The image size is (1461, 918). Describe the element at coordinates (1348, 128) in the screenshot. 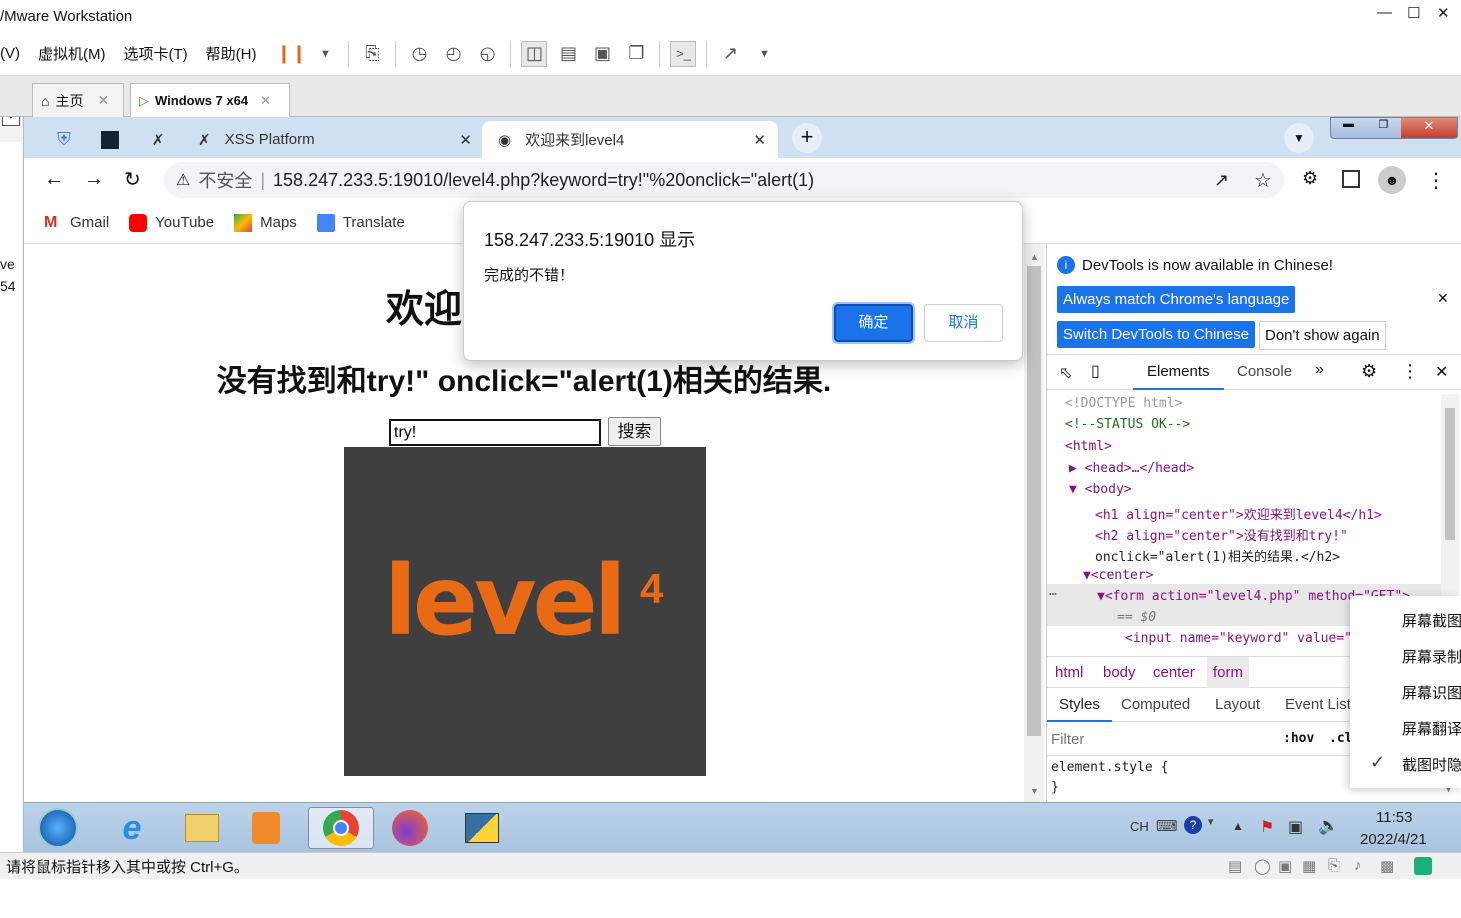

I see `minimize-icon: ▬` at that location.